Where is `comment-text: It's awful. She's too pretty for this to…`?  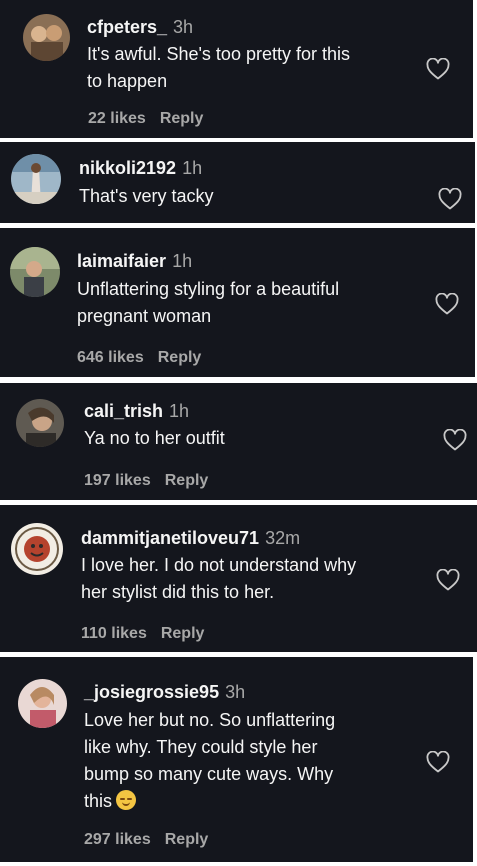
comment-text: It's awful. She's too pretty for this to… is located at coordinates (218, 67).